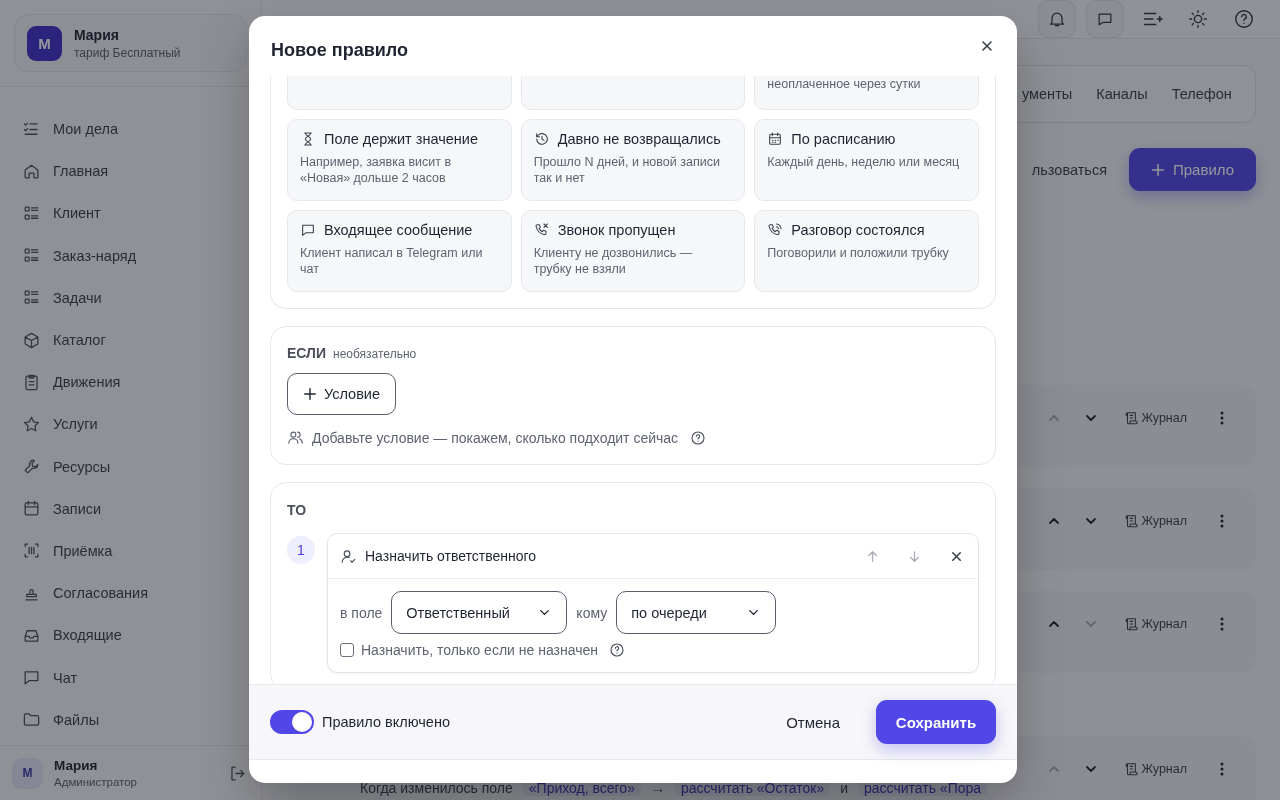 The image size is (1280, 800). What do you see at coordinates (386, 722) in the screenshot?
I see `toggle-label: Правило включено` at bounding box center [386, 722].